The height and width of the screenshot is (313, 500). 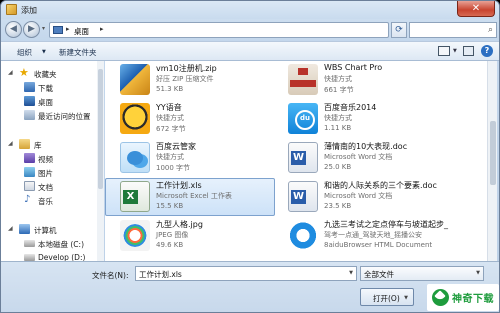 What do you see at coordinates (24, 72) in the screenshot?
I see `star-icon: ★` at bounding box center [24, 72].